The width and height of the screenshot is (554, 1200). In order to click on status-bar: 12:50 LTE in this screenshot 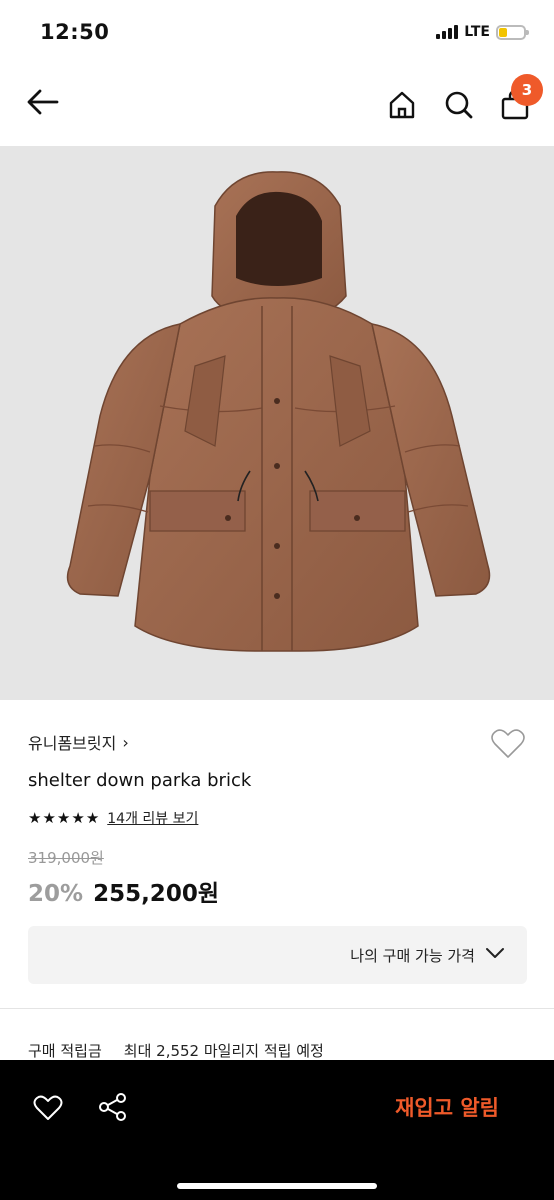, I will do `click(277, 33)`.